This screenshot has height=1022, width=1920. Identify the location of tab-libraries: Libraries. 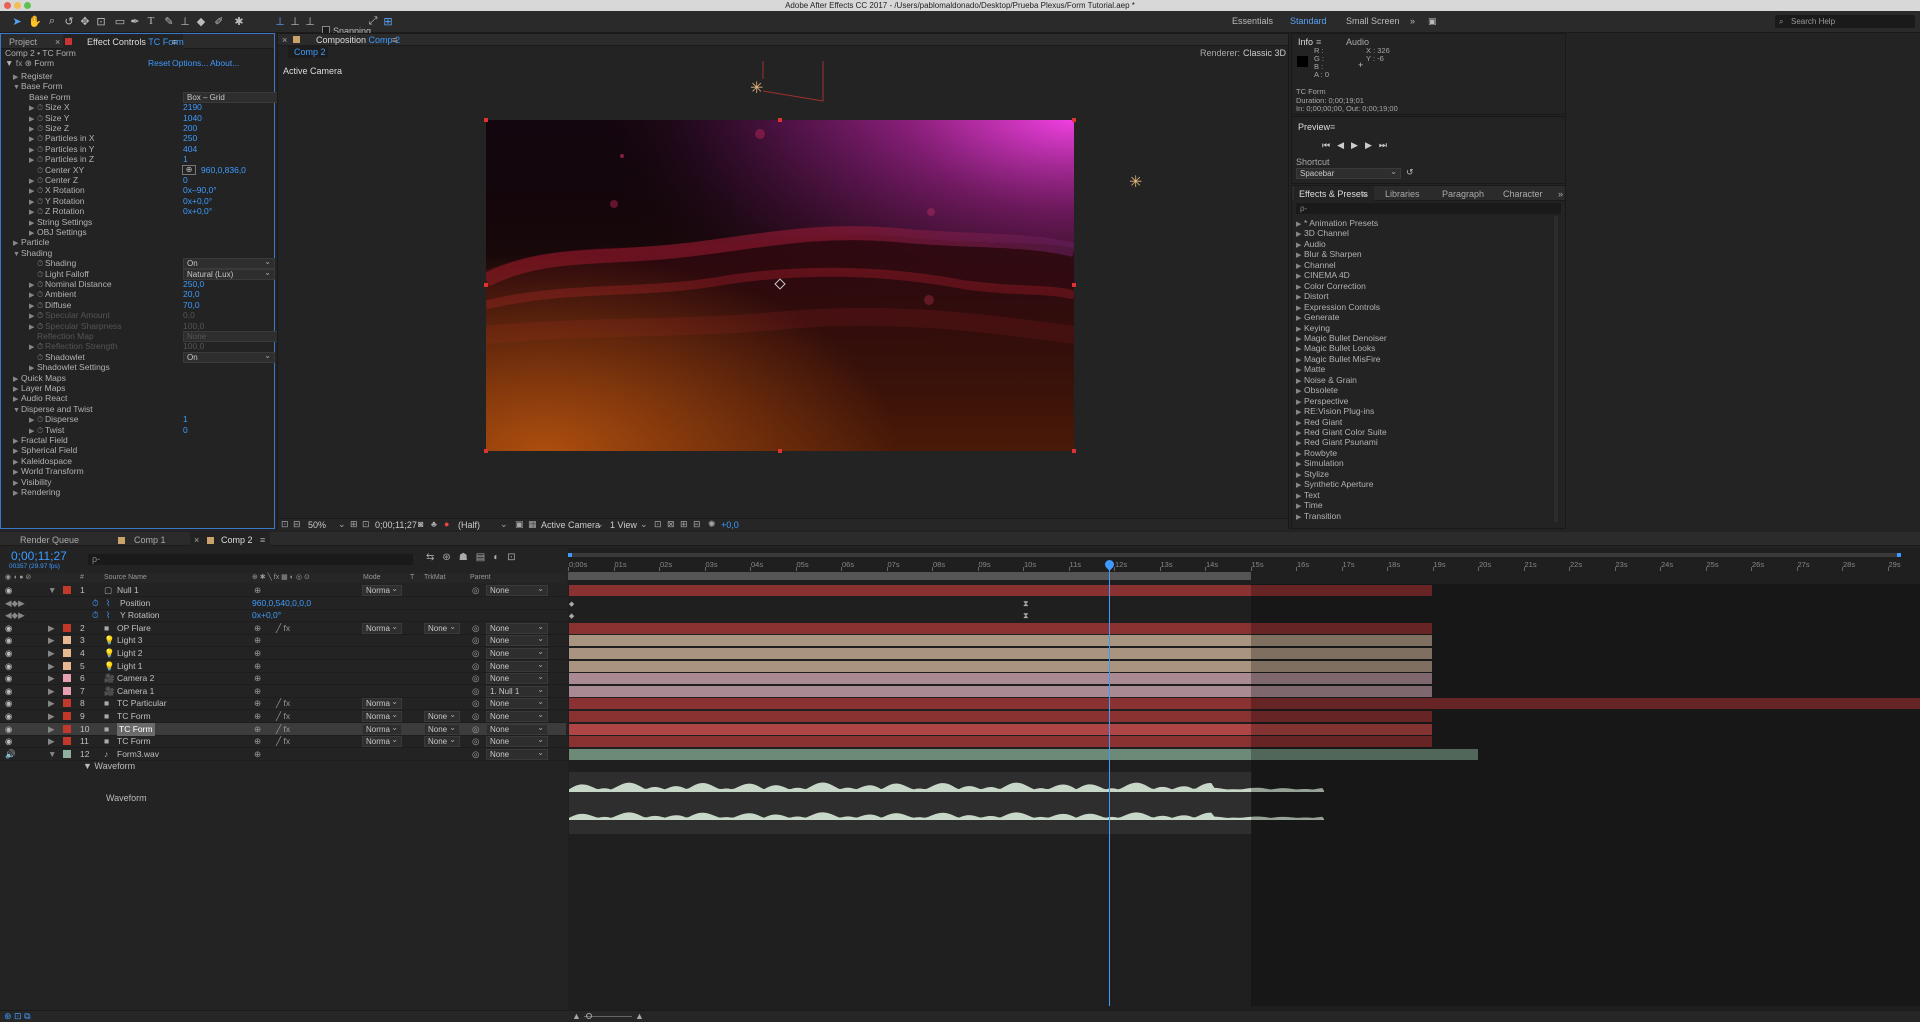
(1402, 194).